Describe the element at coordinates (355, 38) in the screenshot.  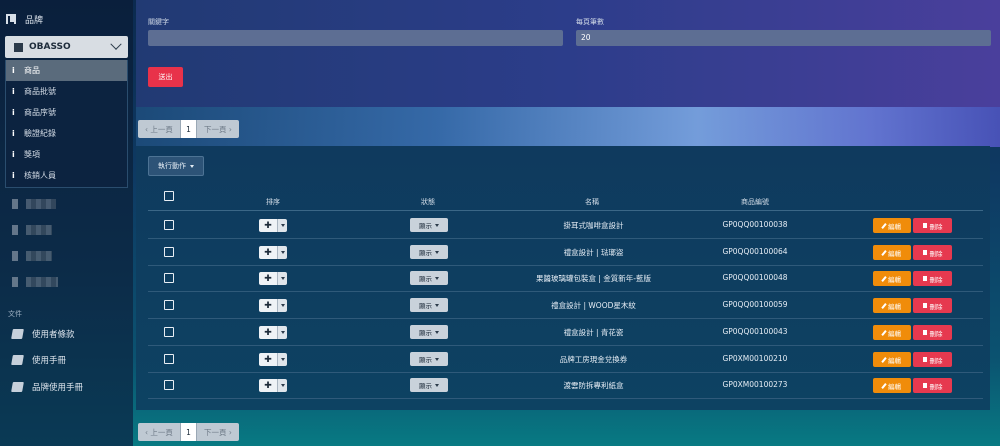
I see `keyword-input` at that location.